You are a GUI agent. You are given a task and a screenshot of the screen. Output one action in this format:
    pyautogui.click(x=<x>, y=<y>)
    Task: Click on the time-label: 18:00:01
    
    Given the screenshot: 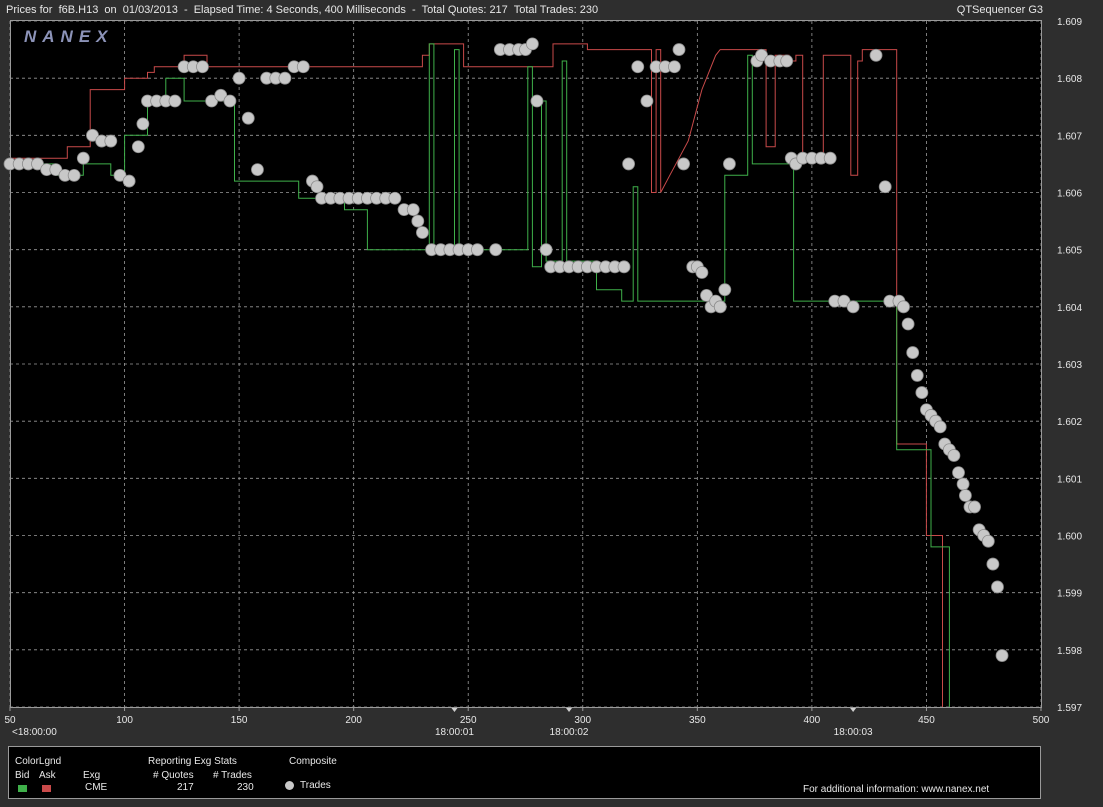 What is the action you would take?
    pyautogui.click(x=454, y=732)
    